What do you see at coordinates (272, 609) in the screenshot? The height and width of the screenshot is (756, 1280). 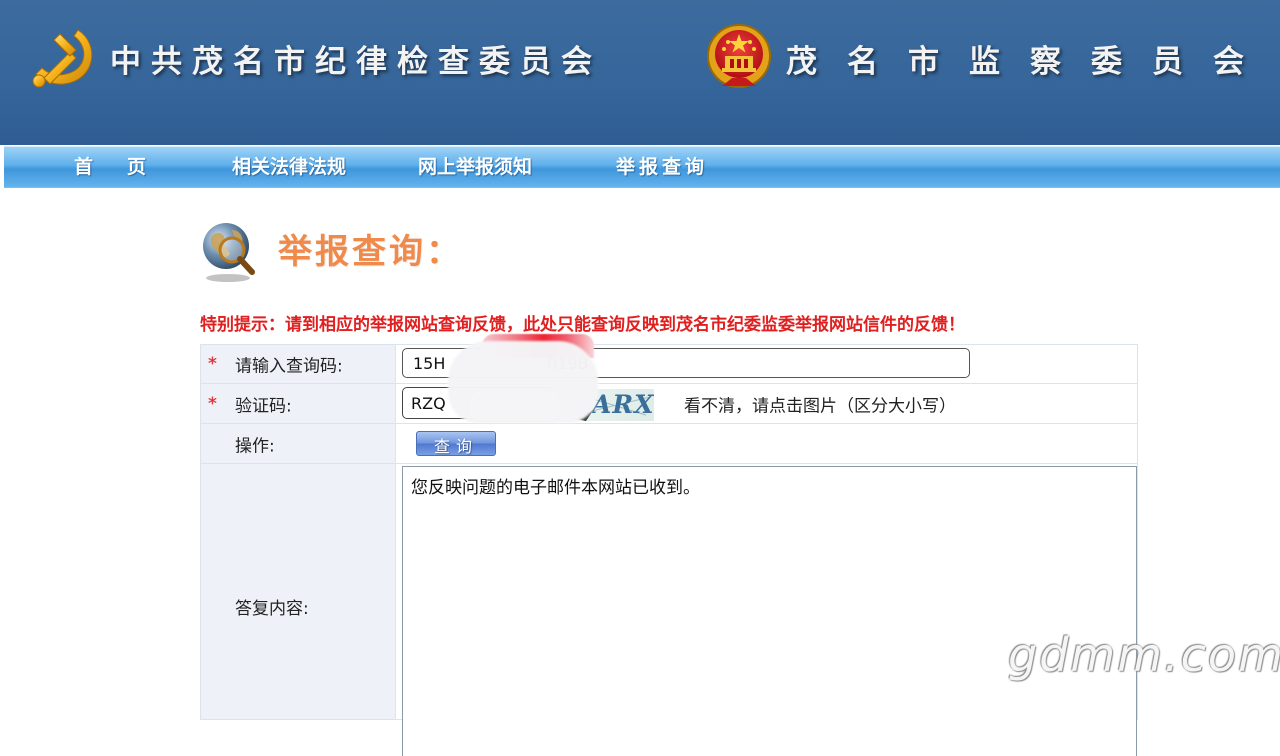 I see `reply-label: 答复内容:` at bounding box center [272, 609].